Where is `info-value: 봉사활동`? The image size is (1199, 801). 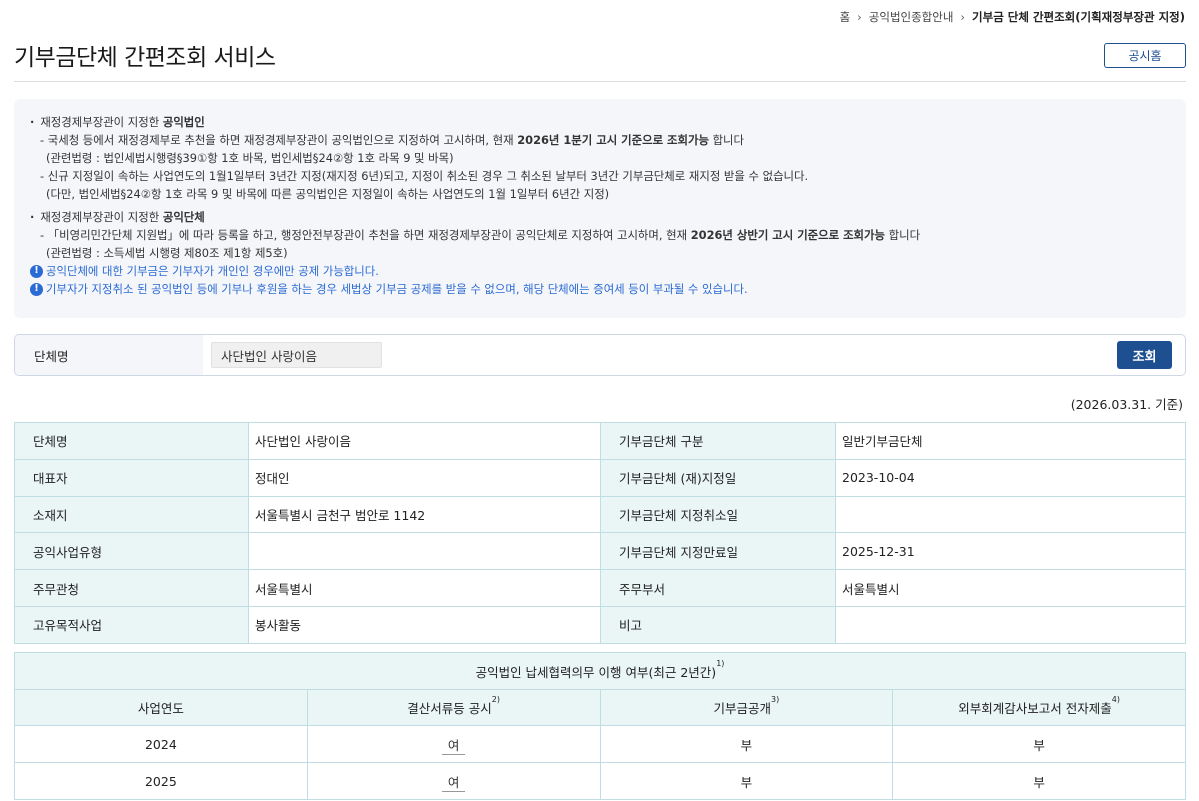
info-value: 봉사활동 is located at coordinates (424, 624).